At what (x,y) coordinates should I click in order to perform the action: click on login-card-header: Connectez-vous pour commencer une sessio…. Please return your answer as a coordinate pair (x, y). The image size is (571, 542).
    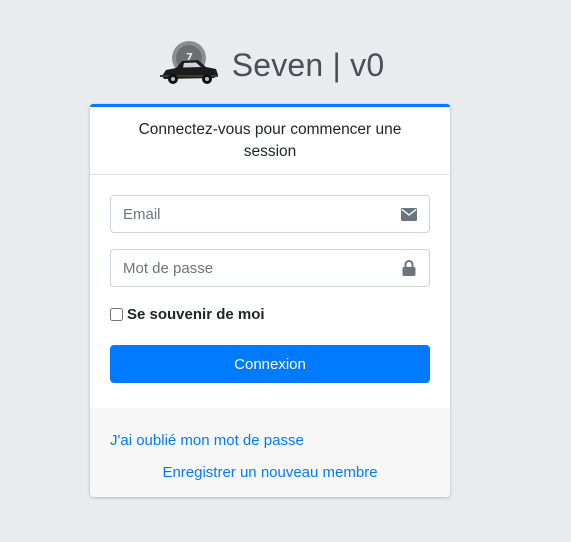
    Looking at the image, I should click on (270, 141).